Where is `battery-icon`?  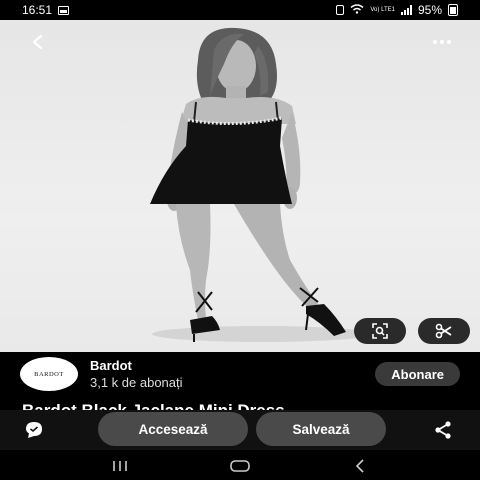
battery-icon is located at coordinates (453, 10).